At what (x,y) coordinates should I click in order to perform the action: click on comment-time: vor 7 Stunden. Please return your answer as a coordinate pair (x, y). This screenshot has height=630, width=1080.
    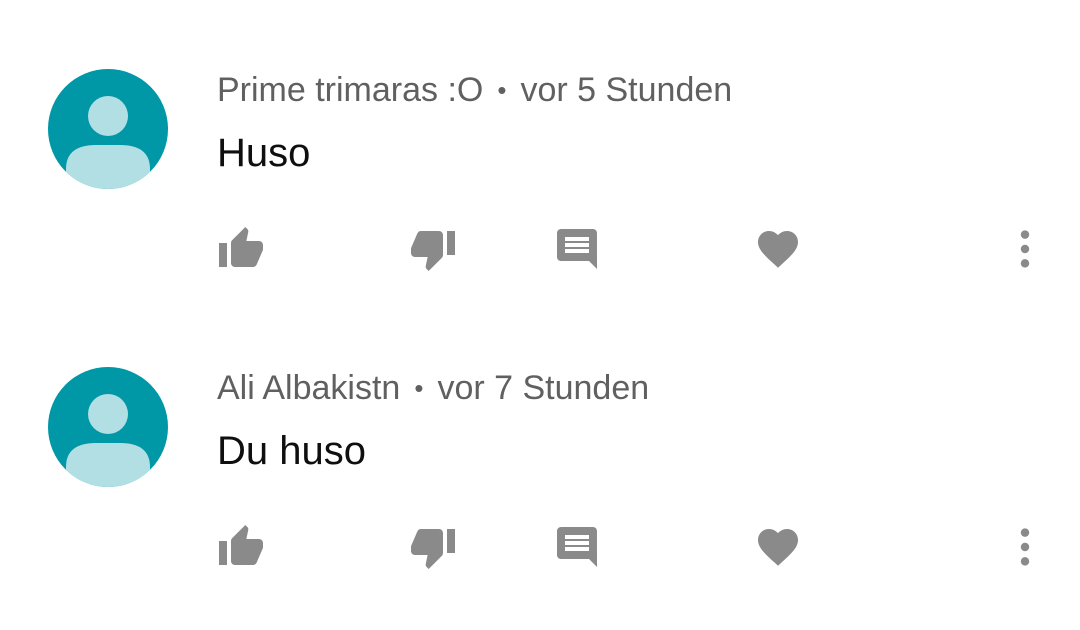
    Looking at the image, I should click on (543, 388).